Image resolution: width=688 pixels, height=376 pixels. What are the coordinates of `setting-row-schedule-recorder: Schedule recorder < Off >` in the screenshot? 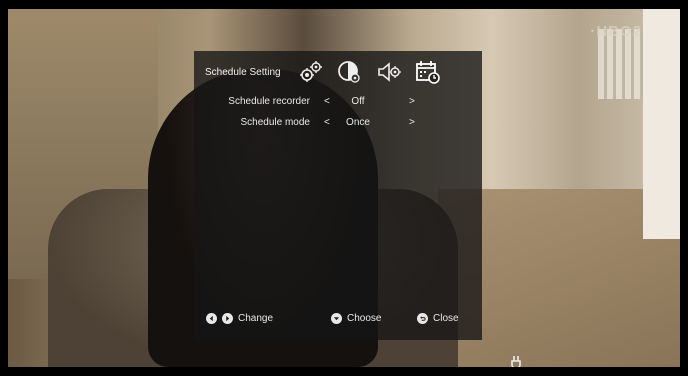 It's located at (338, 102).